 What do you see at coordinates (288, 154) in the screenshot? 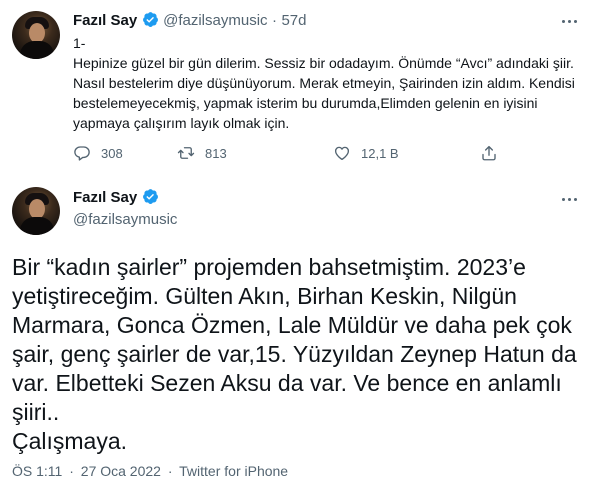
I see `tweet-actions: 308 813 12,1 B` at bounding box center [288, 154].